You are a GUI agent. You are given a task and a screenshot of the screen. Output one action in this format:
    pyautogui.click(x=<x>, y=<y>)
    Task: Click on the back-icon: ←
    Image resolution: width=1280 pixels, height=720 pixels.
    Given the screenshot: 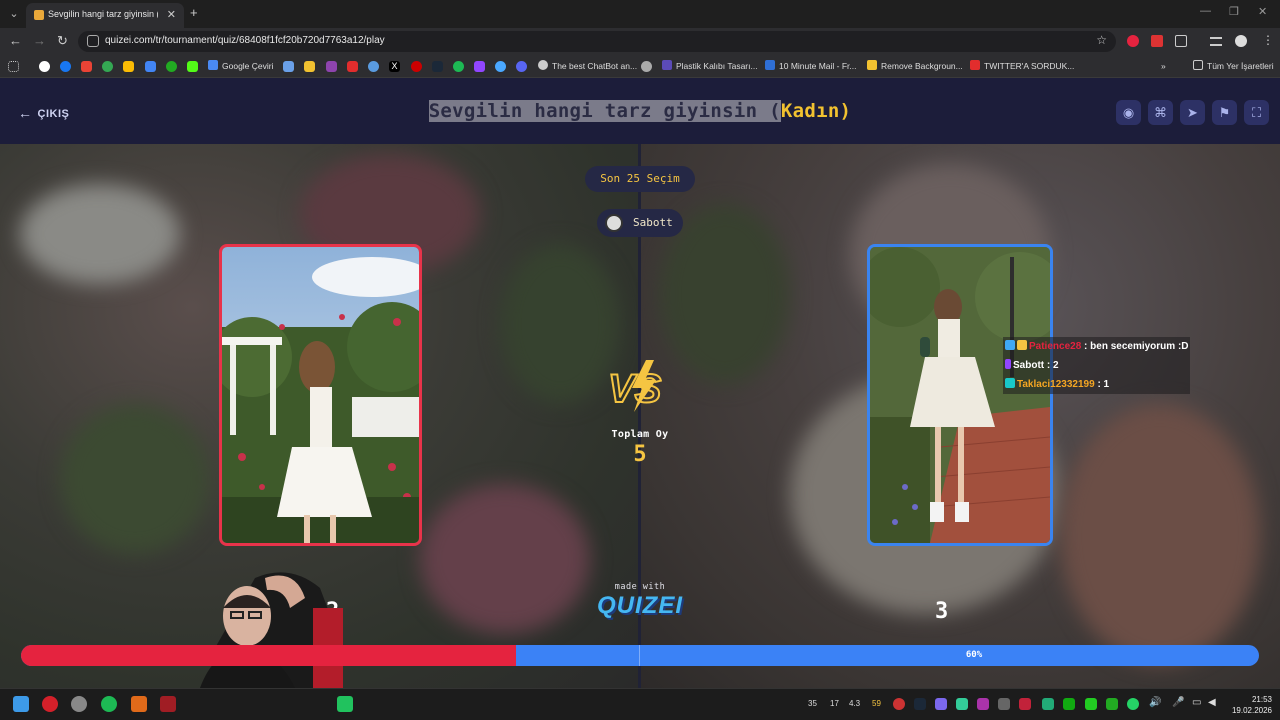 What is the action you would take?
    pyautogui.click(x=15, y=40)
    